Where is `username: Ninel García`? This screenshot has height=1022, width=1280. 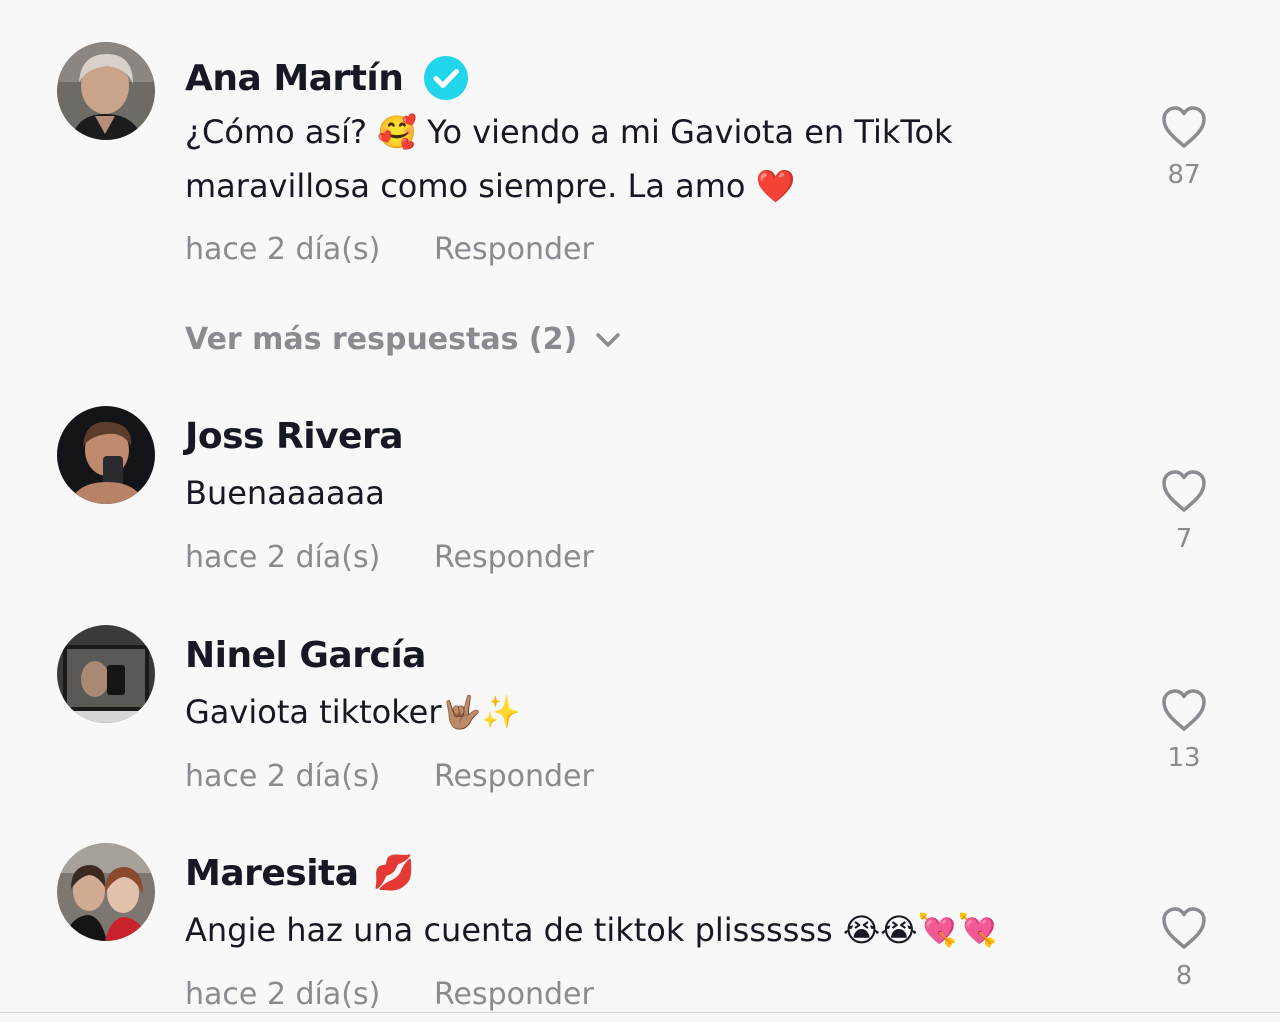
username: Ninel García is located at coordinates (305, 655).